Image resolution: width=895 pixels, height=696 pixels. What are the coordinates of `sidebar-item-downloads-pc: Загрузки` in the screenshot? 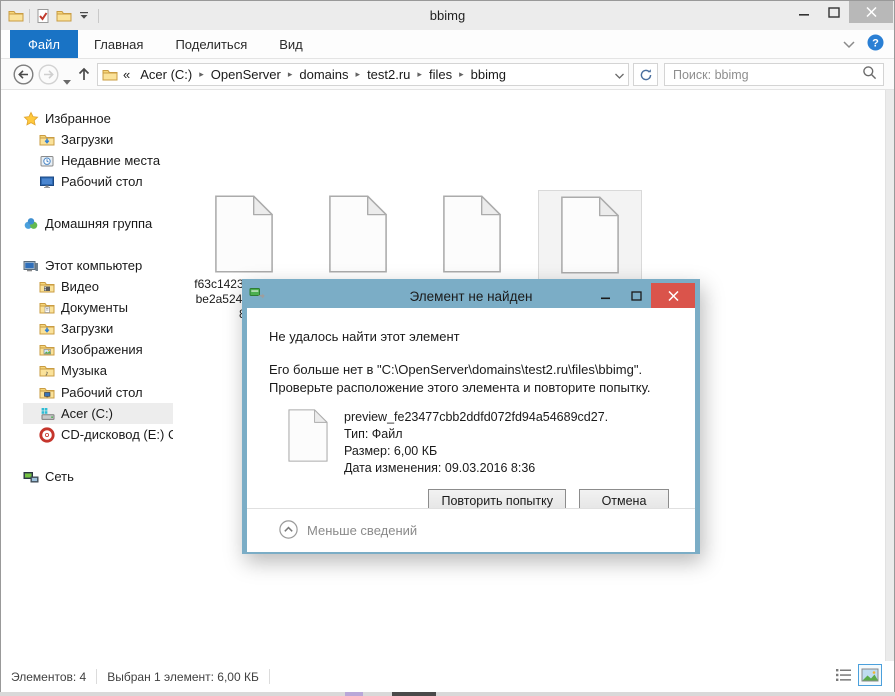 It's located at (98, 328).